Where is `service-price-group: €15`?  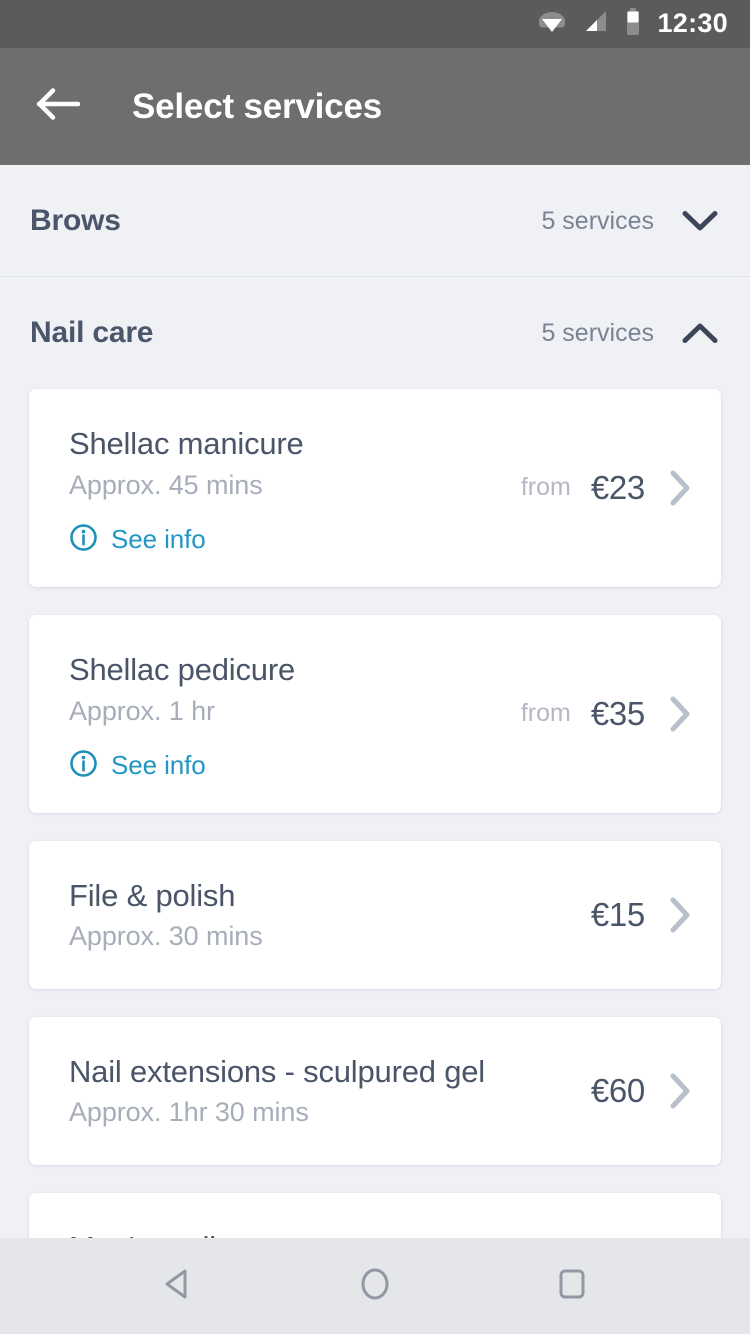
service-price-group: €15 is located at coordinates (639, 915).